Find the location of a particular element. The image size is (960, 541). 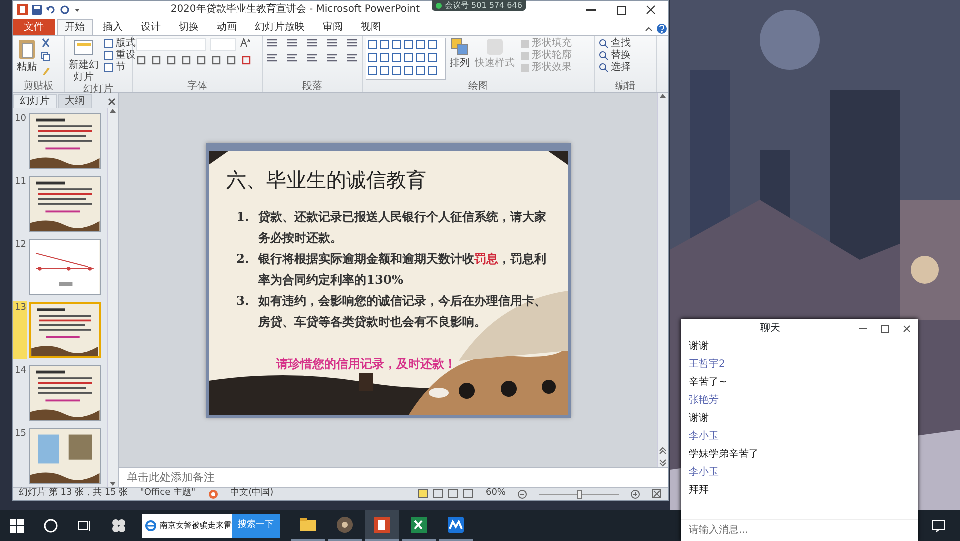

pane-tab: 幻灯片 is located at coordinates (35, 101).